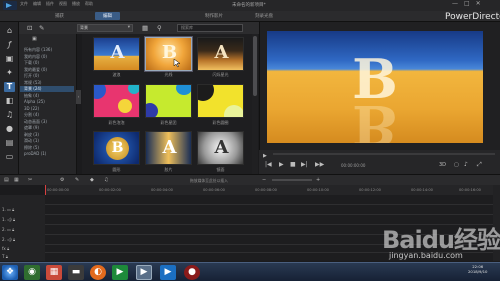 This screenshot has width=500, height=281. I want to click on tree-item-motion: 动态画面 (3), so click(35, 122).